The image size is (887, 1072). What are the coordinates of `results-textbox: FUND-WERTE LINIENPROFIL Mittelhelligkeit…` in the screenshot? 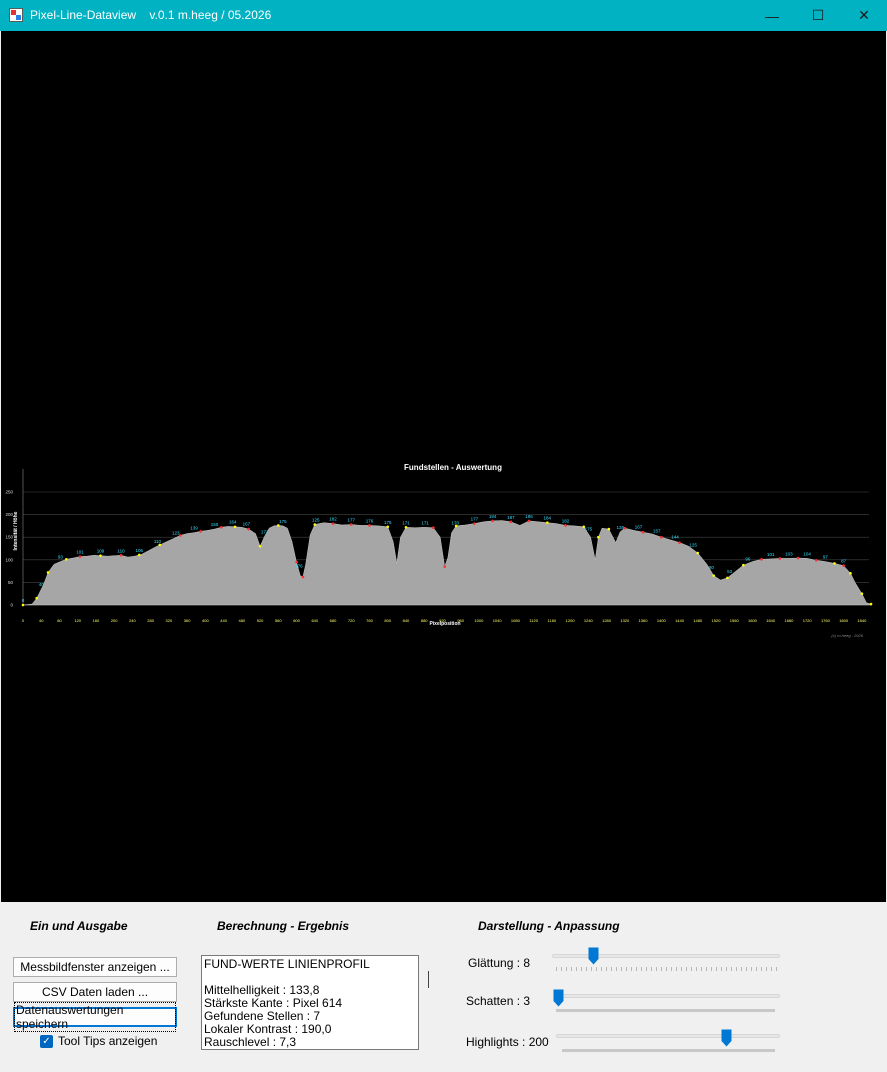 It's located at (310, 1002).